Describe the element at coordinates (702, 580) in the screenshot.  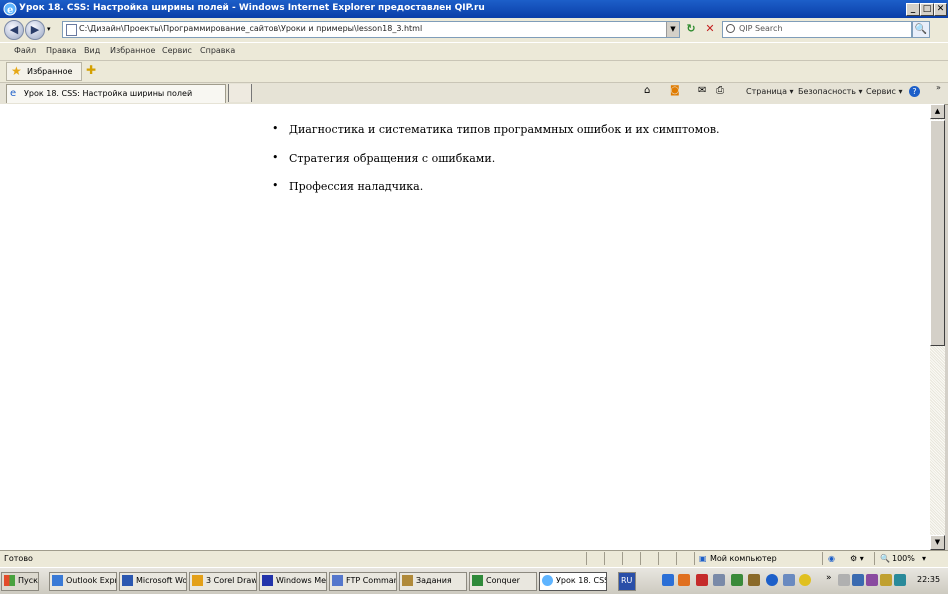
I see `opera-icon` at that location.